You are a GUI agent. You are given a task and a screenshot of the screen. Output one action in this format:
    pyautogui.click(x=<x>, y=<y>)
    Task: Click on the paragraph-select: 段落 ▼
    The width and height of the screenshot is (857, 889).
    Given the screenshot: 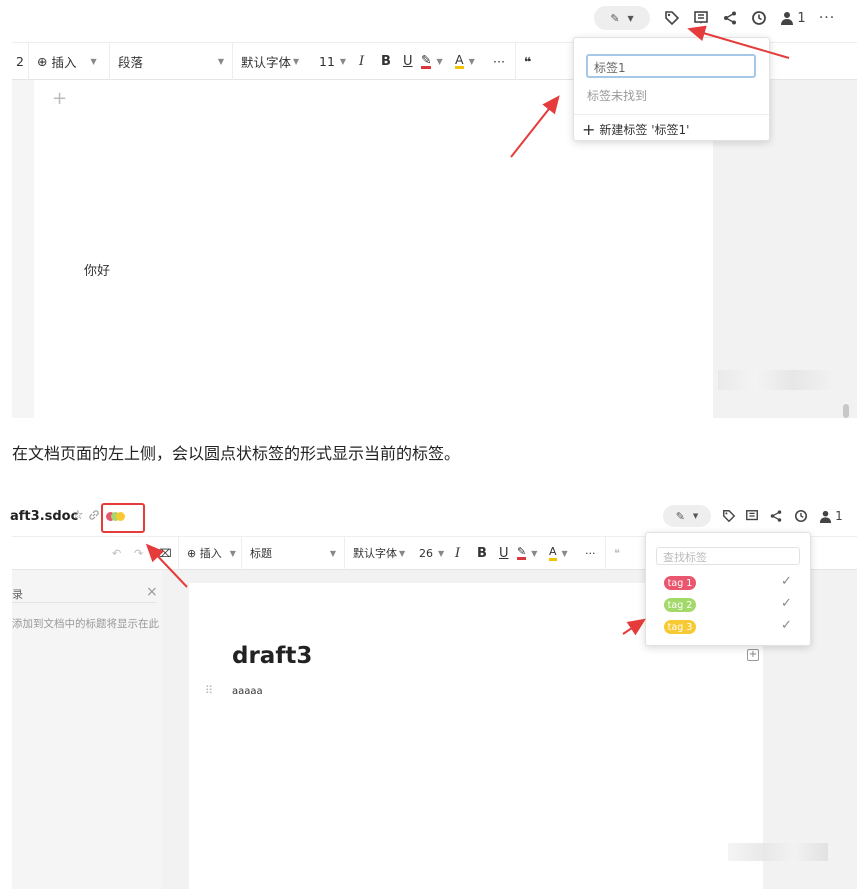 What is the action you would take?
    pyautogui.click(x=171, y=61)
    